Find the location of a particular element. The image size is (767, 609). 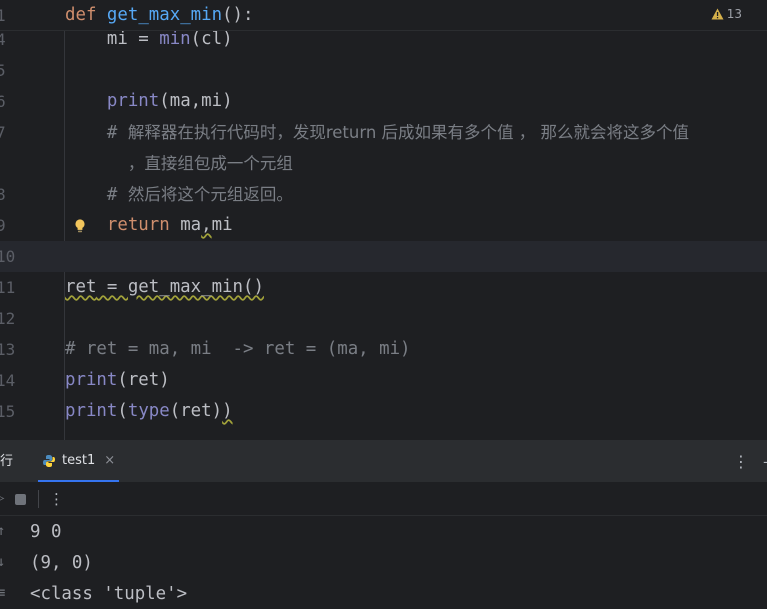

code-token: 解释器在执行代码时，发现return 后成如果有多个值 ， 那么就会将这多个值 is located at coordinates (408, 132).